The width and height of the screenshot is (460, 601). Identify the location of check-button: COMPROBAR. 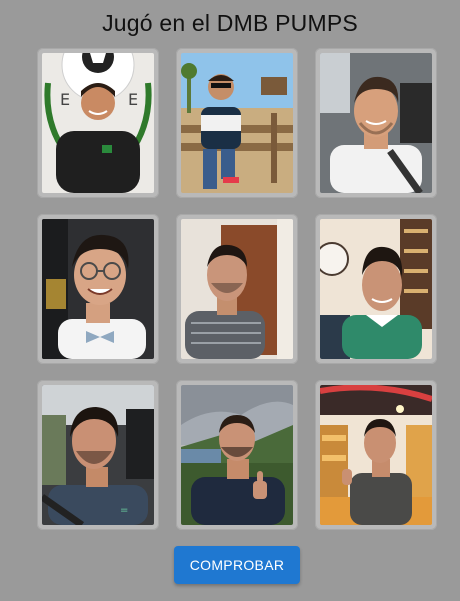
(237, 565).